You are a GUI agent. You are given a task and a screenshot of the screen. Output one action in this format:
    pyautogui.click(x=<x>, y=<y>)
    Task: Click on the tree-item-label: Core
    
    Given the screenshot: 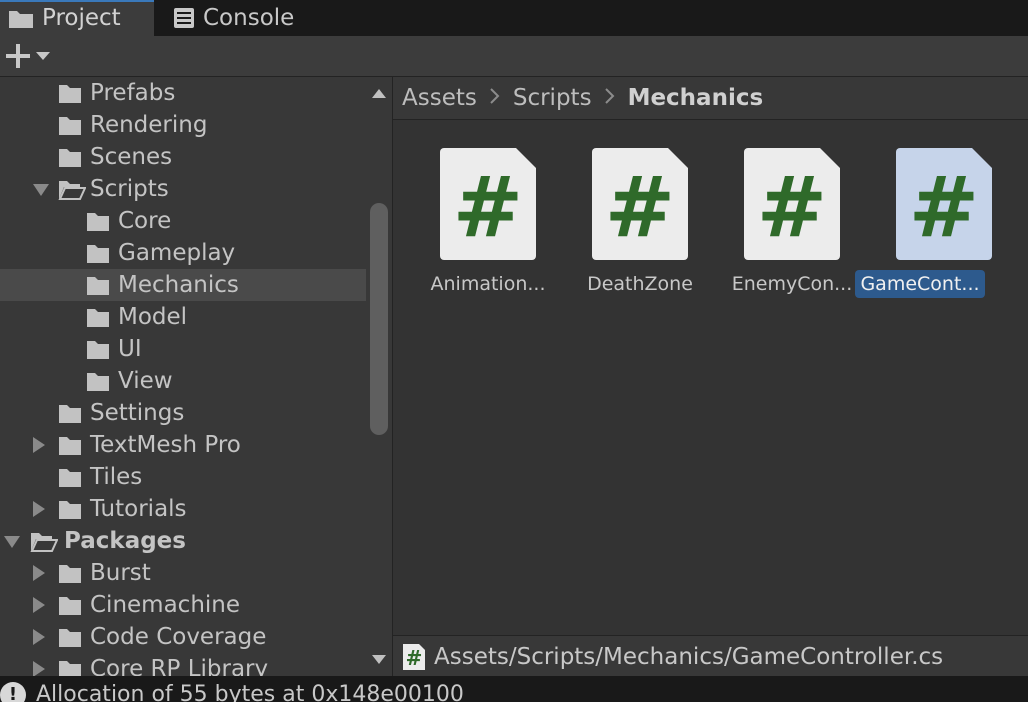 What is the action you would take?
    pyautogui.click(x=145, y=221)
    